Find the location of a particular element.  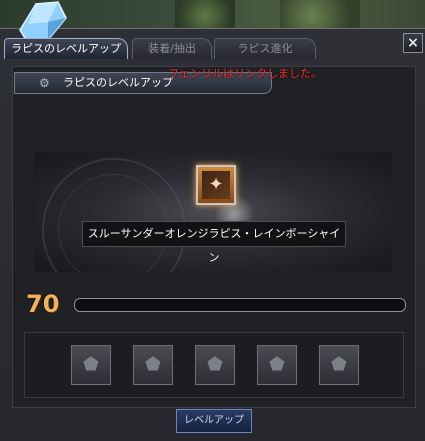

gear-icon: ⚙ is located at coordinates (44, 83).